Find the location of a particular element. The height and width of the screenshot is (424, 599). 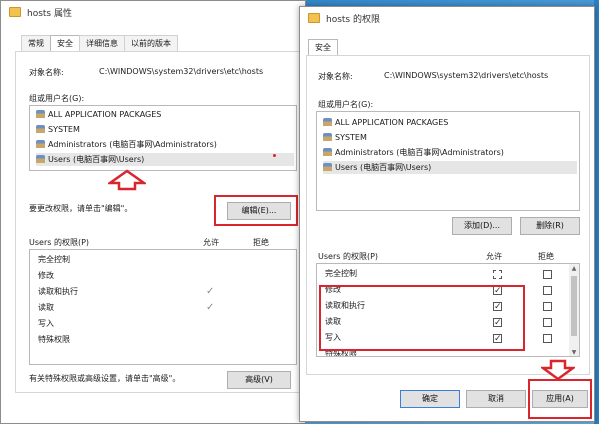

red-down-arrow-icon is located at coordinates (558, 370).